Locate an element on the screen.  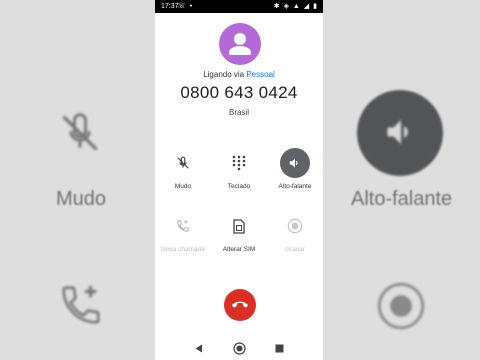
background-mute-label: Mudo is located at coordinates (81, 199).